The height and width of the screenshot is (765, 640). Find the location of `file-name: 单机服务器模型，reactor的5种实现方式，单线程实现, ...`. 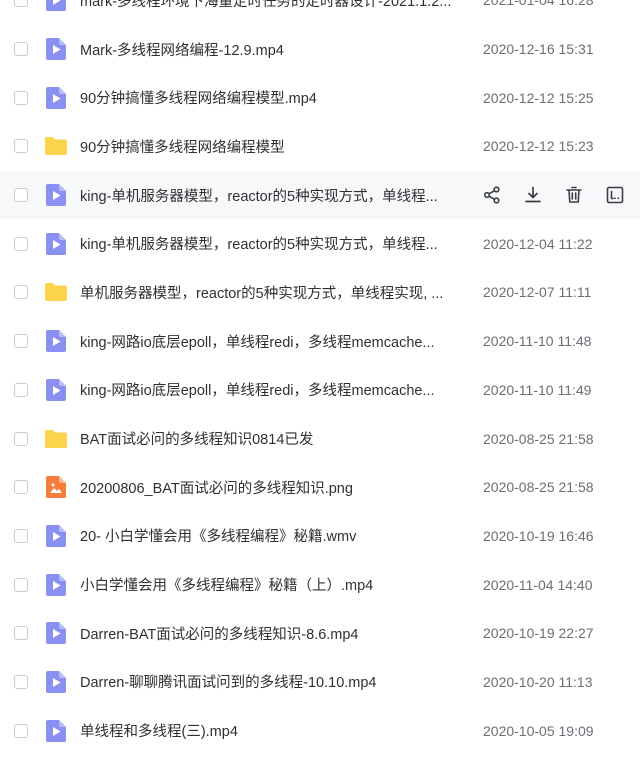

file-name: 单机服务器模型，reactor的5种实现方式，单线程实现, ... is located at coordinates (268, 292).